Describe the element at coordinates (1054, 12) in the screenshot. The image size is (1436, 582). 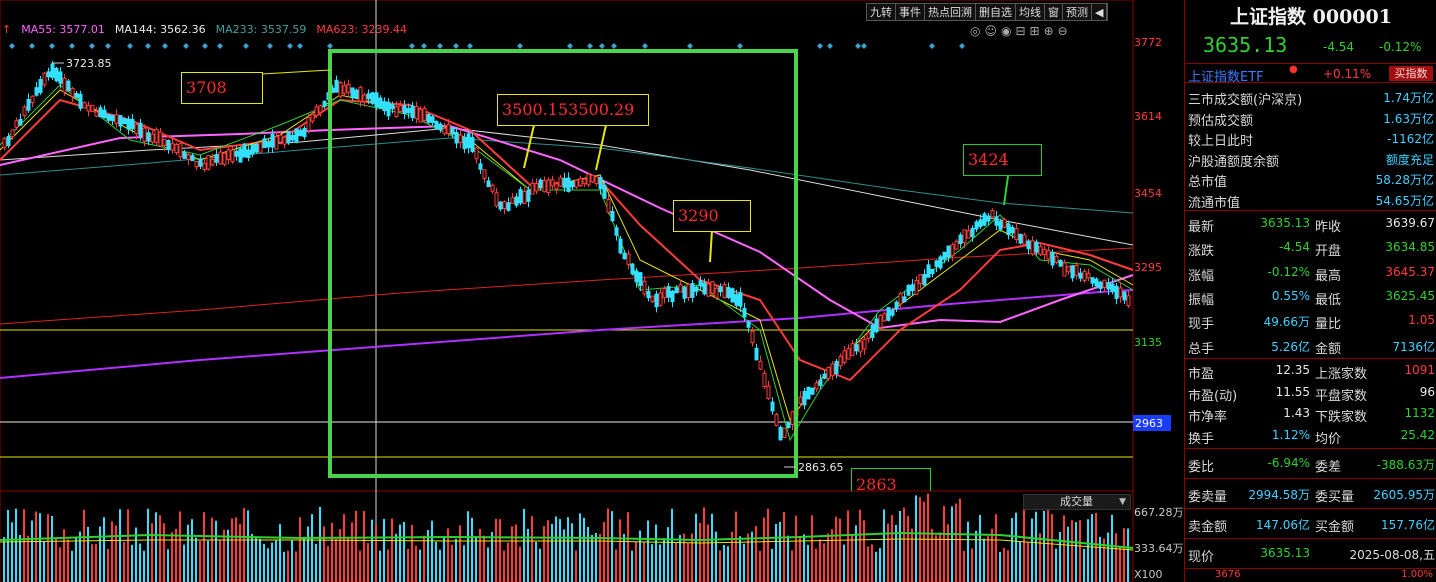
I see `tool-window: 窗` at that location.